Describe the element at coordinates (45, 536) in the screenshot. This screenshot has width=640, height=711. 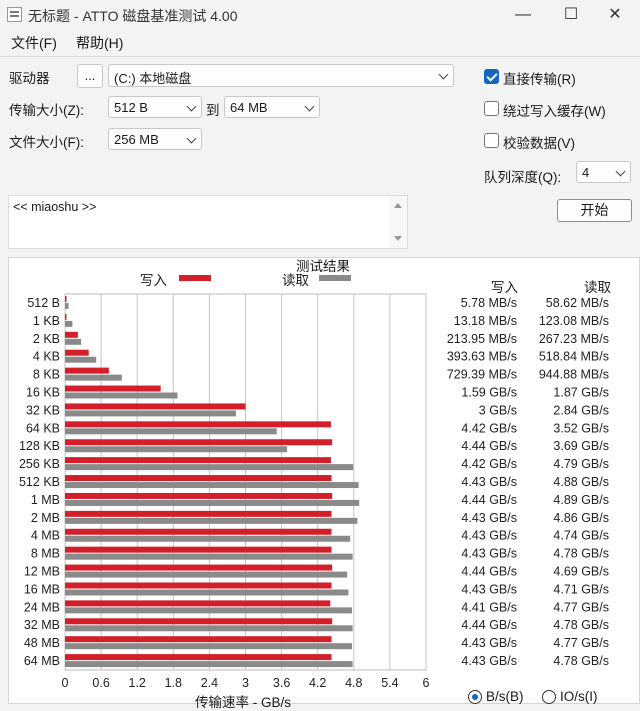
I see `y-tick-label: 4 MB` at that location.